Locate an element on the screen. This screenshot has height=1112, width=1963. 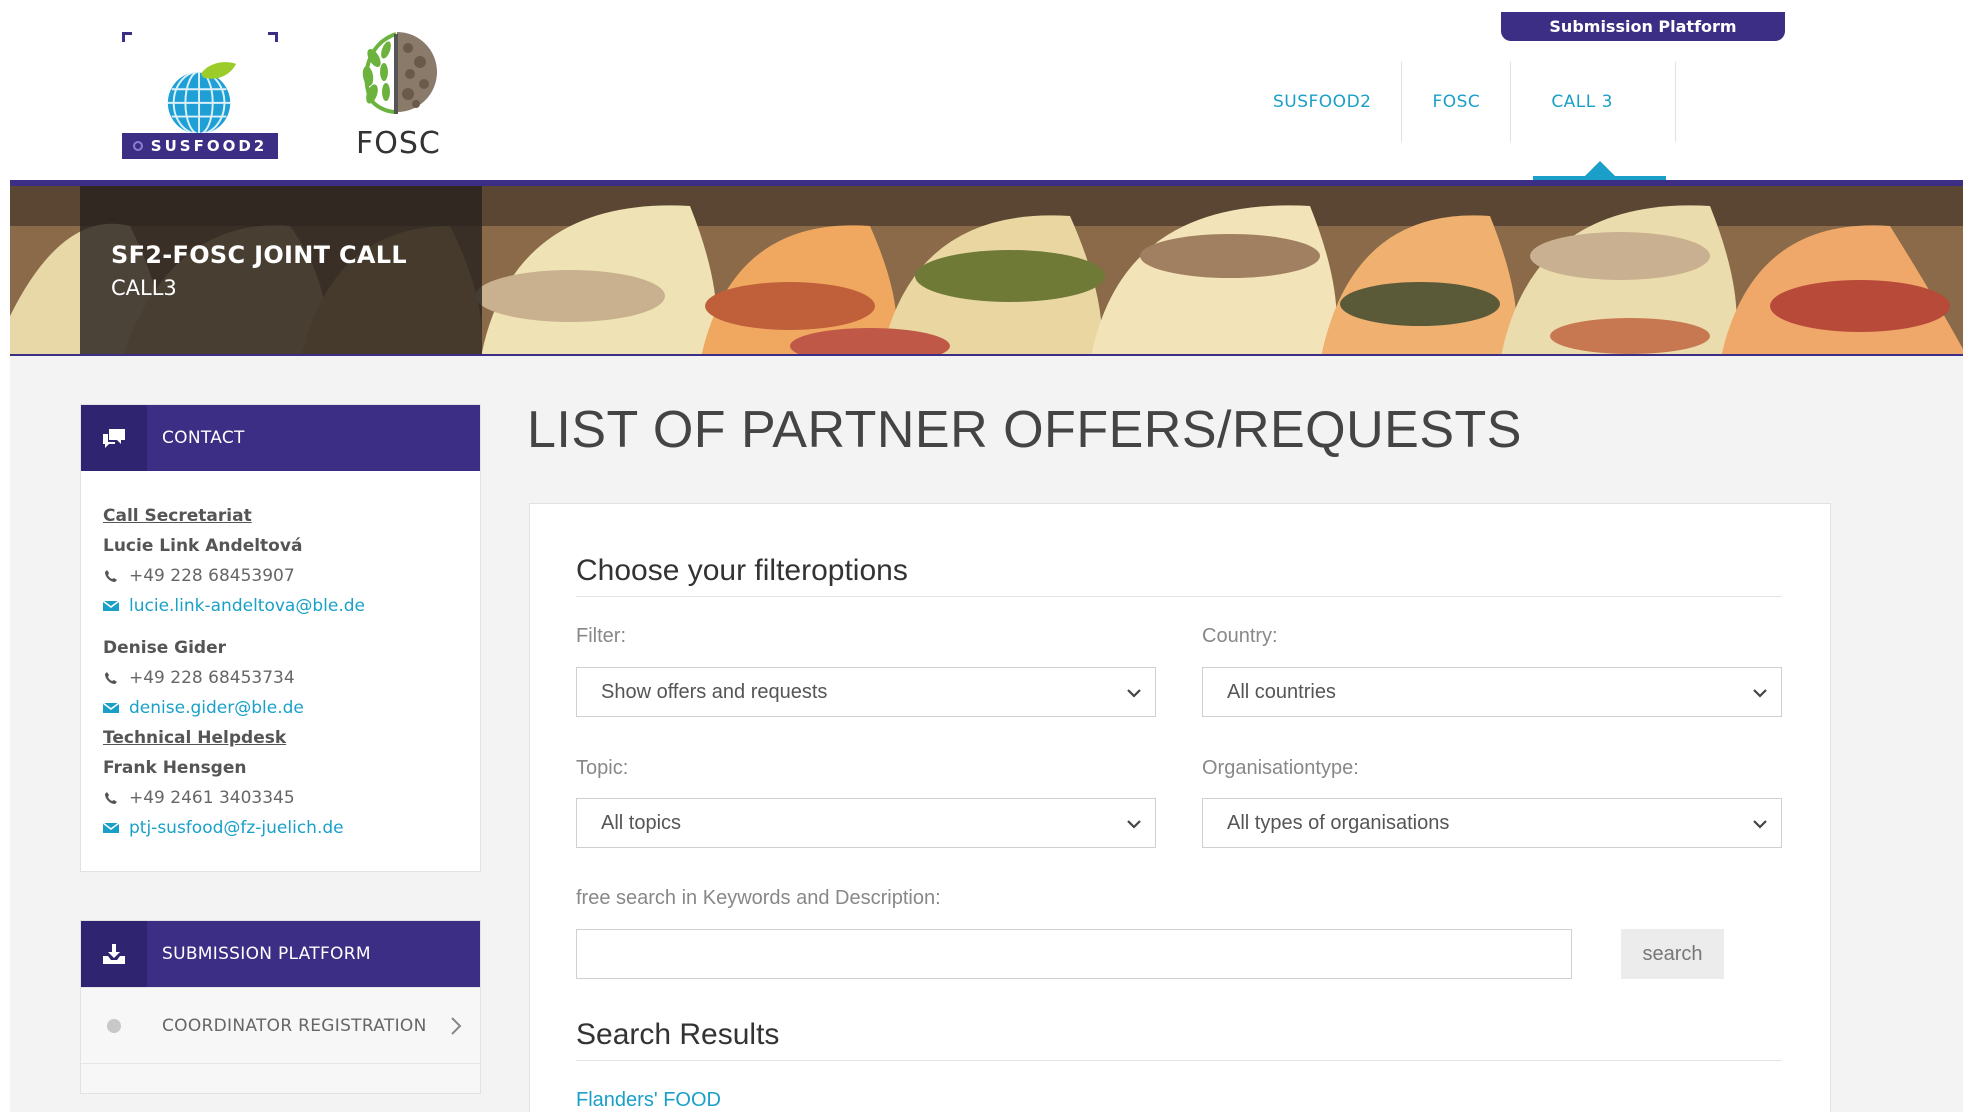
globe-icon is located at coordinates (202, 99).